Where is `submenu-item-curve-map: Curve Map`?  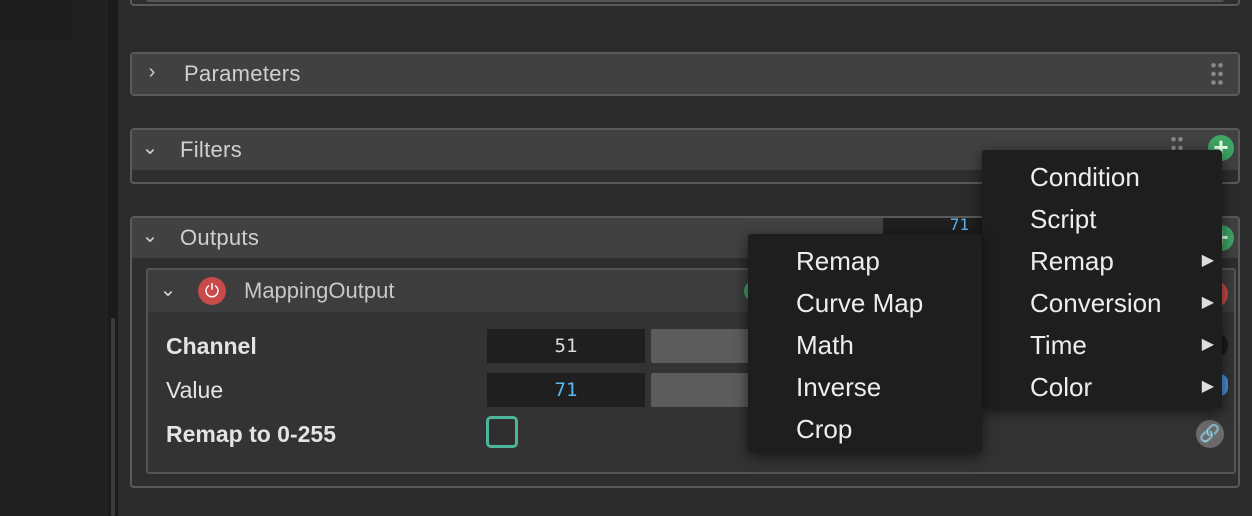
submenu-item-curve-map: Curve Map is located at coordinates (865, 303).